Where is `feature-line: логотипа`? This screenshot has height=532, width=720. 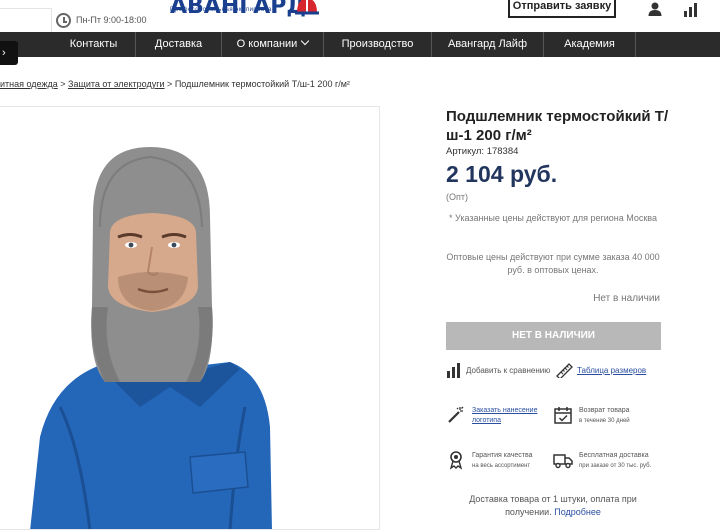
feature-line: логотипа is located at coordinates (486, 420).